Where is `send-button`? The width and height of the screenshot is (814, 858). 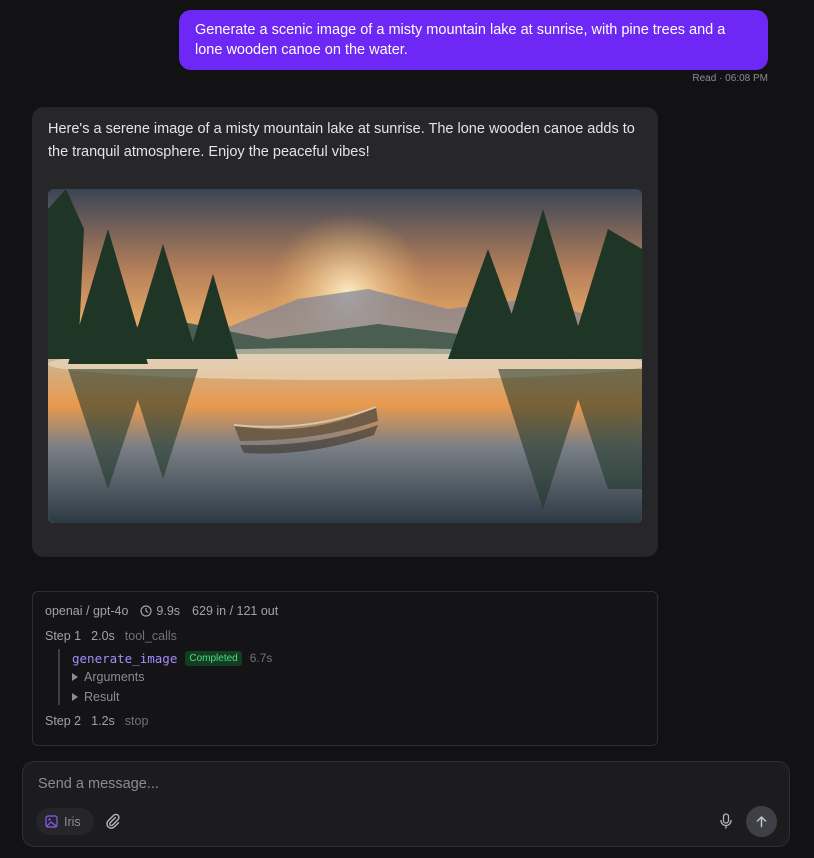 send-button is located at coordinates (761, 821).